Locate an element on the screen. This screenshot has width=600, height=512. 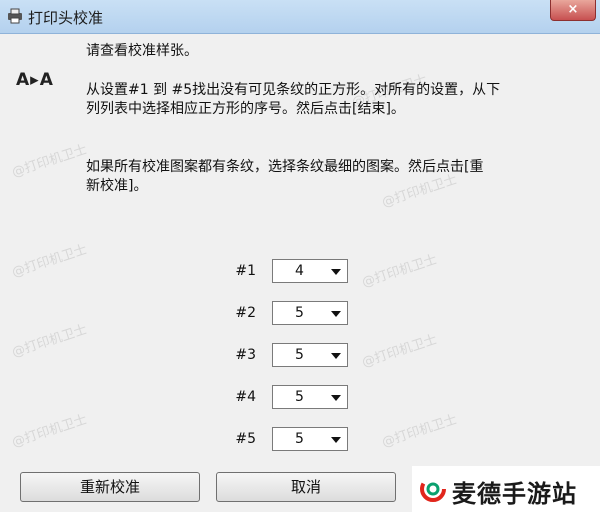
setting-select-3: 5 is located at coordinates (310, 355).